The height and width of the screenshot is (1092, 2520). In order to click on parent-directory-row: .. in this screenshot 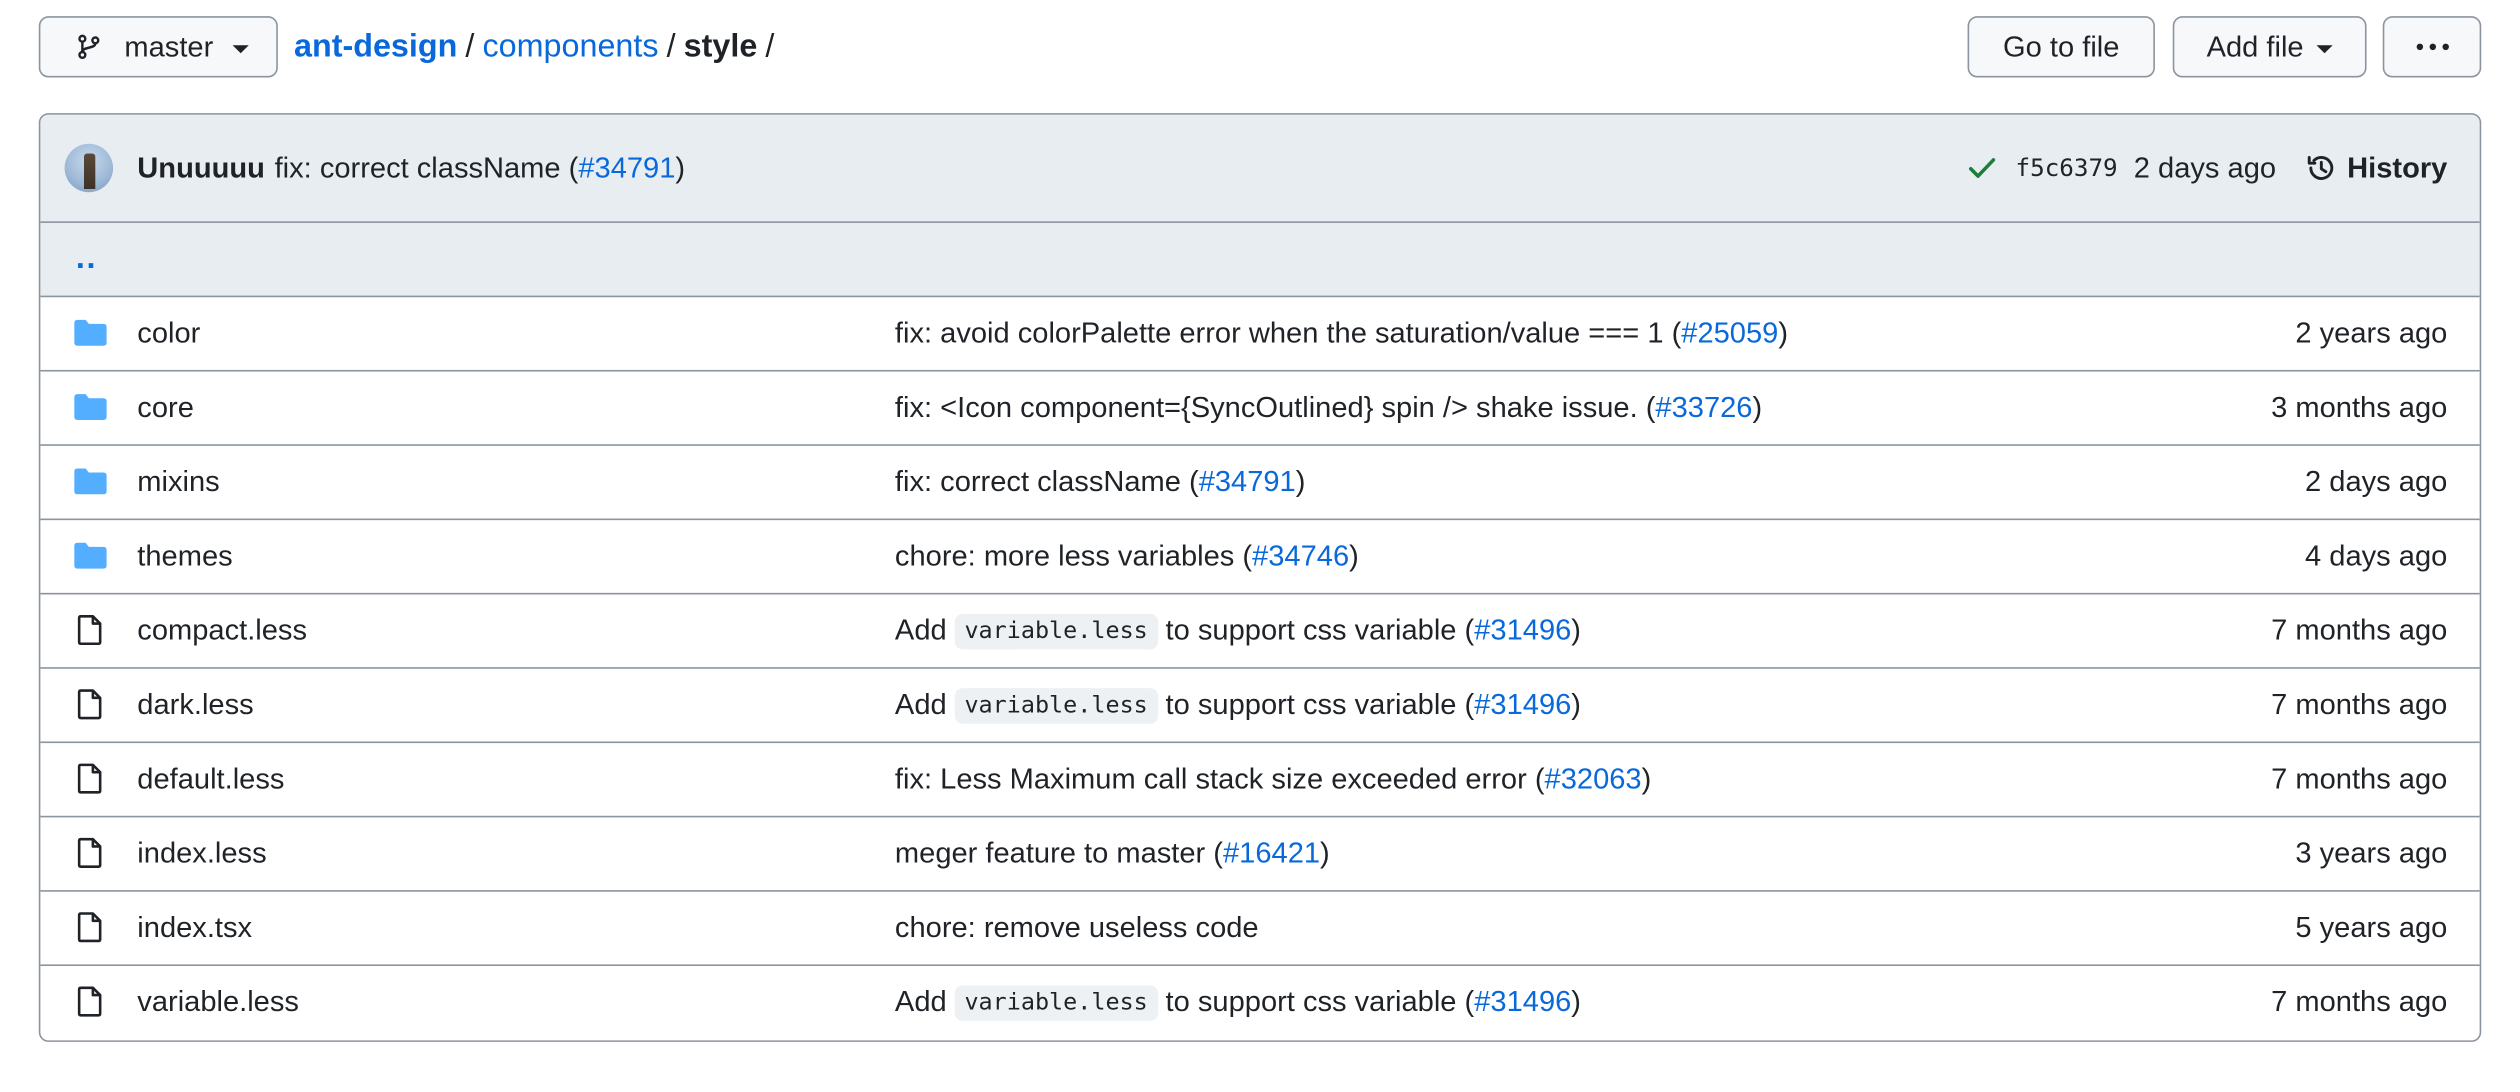, I will do `click(1260, 260)`.